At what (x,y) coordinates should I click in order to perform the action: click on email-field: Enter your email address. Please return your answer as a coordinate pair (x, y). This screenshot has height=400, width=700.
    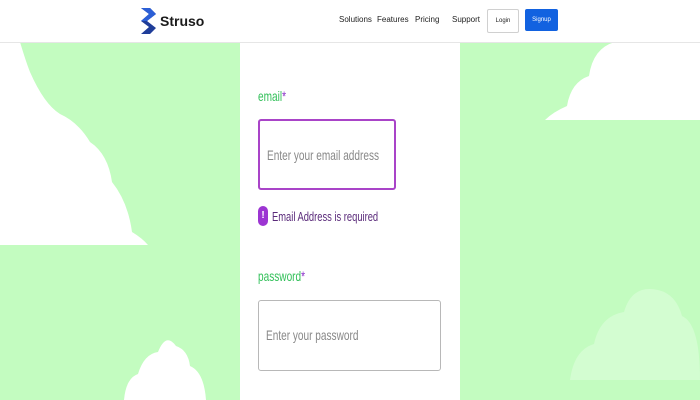
    Looking at the image, I should click on (327, 154).